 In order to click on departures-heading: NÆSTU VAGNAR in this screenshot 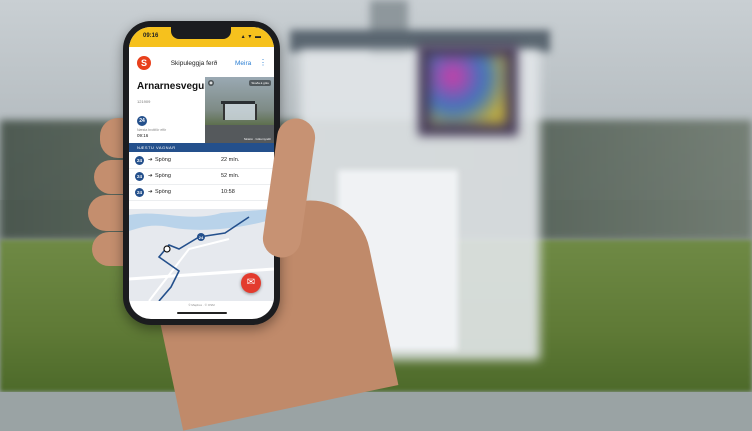, I will do `click(201, 147)`.